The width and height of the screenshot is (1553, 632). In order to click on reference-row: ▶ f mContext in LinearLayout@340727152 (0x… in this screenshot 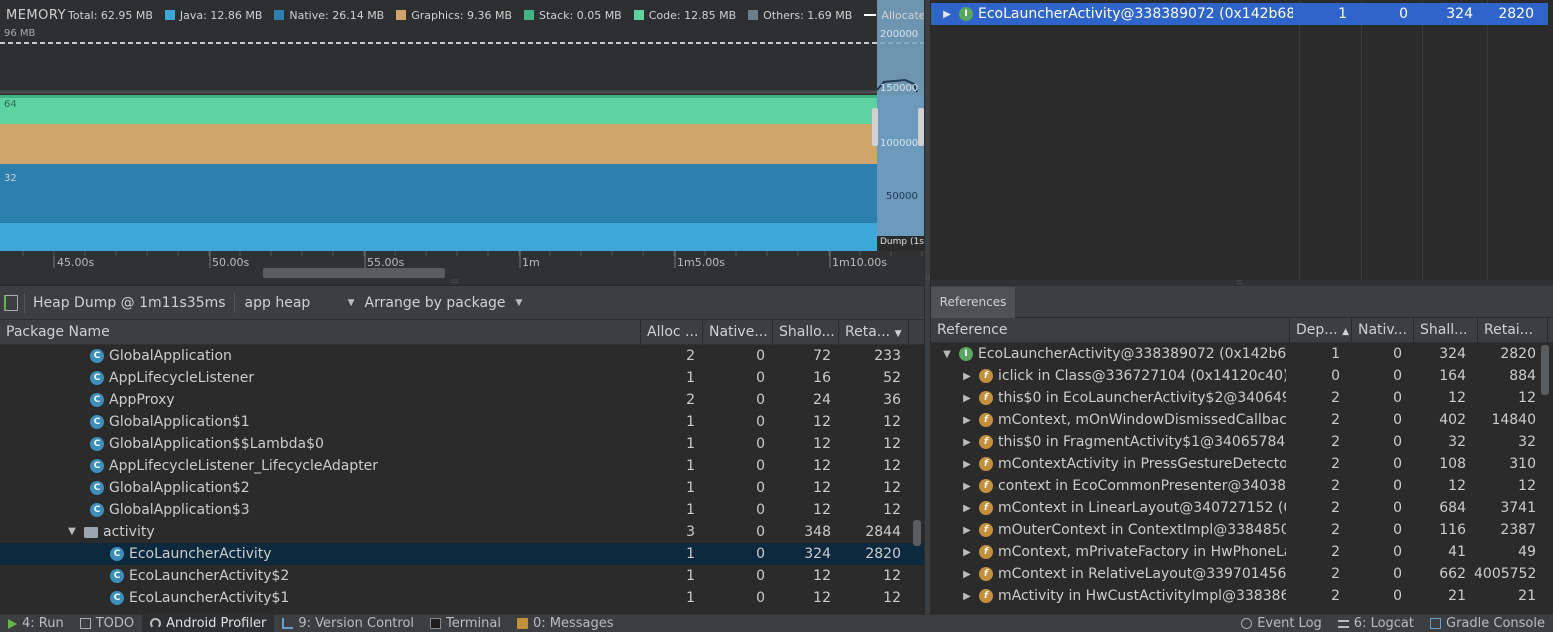, I will do `click(1242, 508)`.